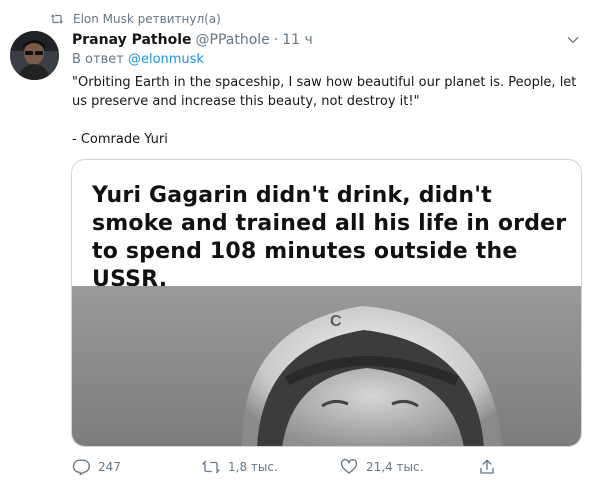 The image size is (596, 481). Describe the element at coordinates (137, 467) in the screenshot. I see `reply-button: 247` at that location.